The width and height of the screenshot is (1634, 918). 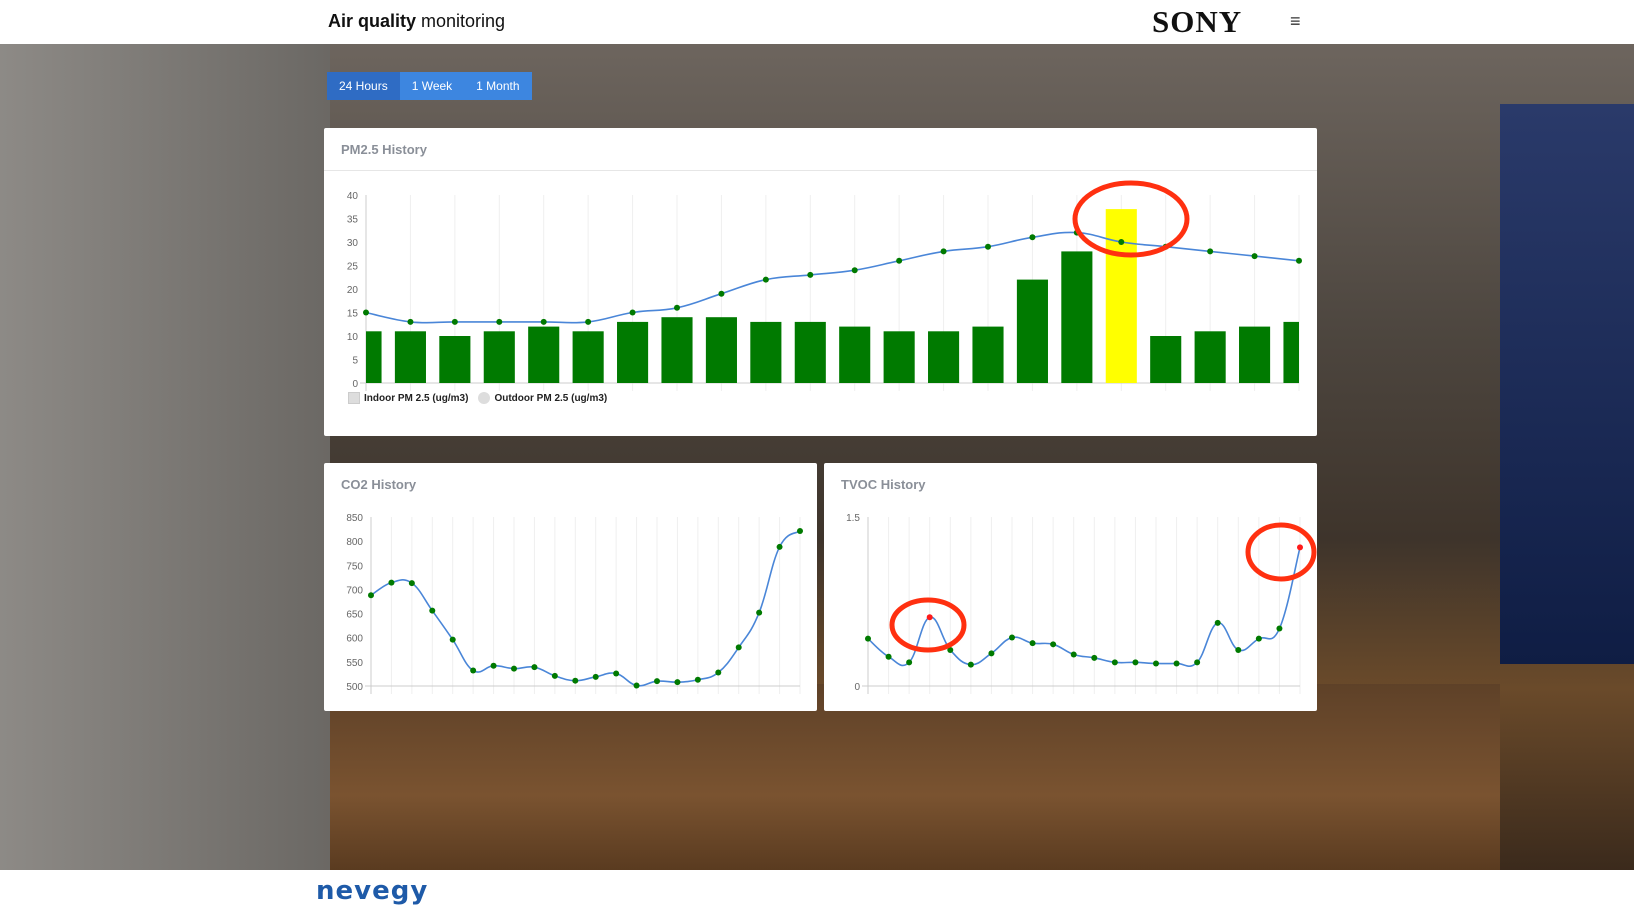 What do you see at coordinates (353, 290) in the screenshot?
I see `y-tick-label: 20` at bounding box center [353, 290].